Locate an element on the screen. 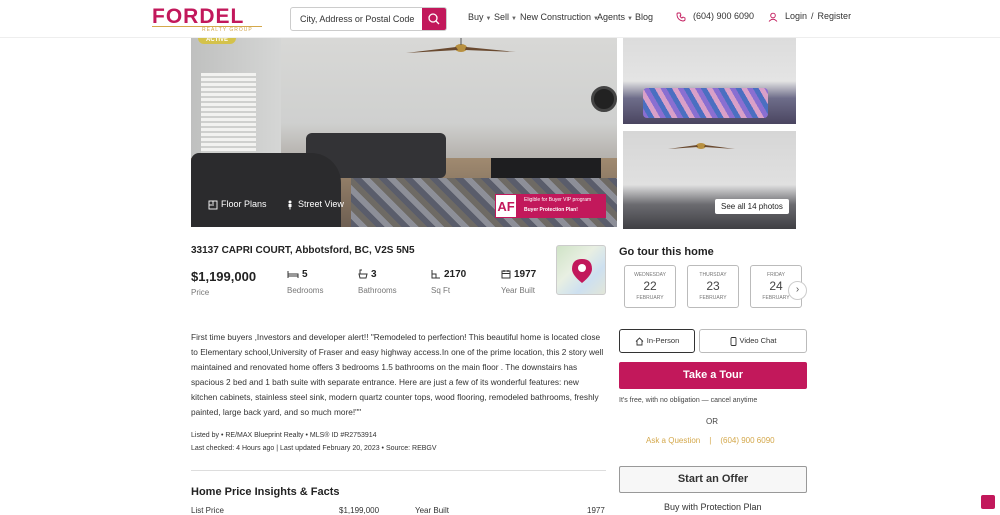  floor-plans-button: Floor Plans is located at coordinates (237, 204).